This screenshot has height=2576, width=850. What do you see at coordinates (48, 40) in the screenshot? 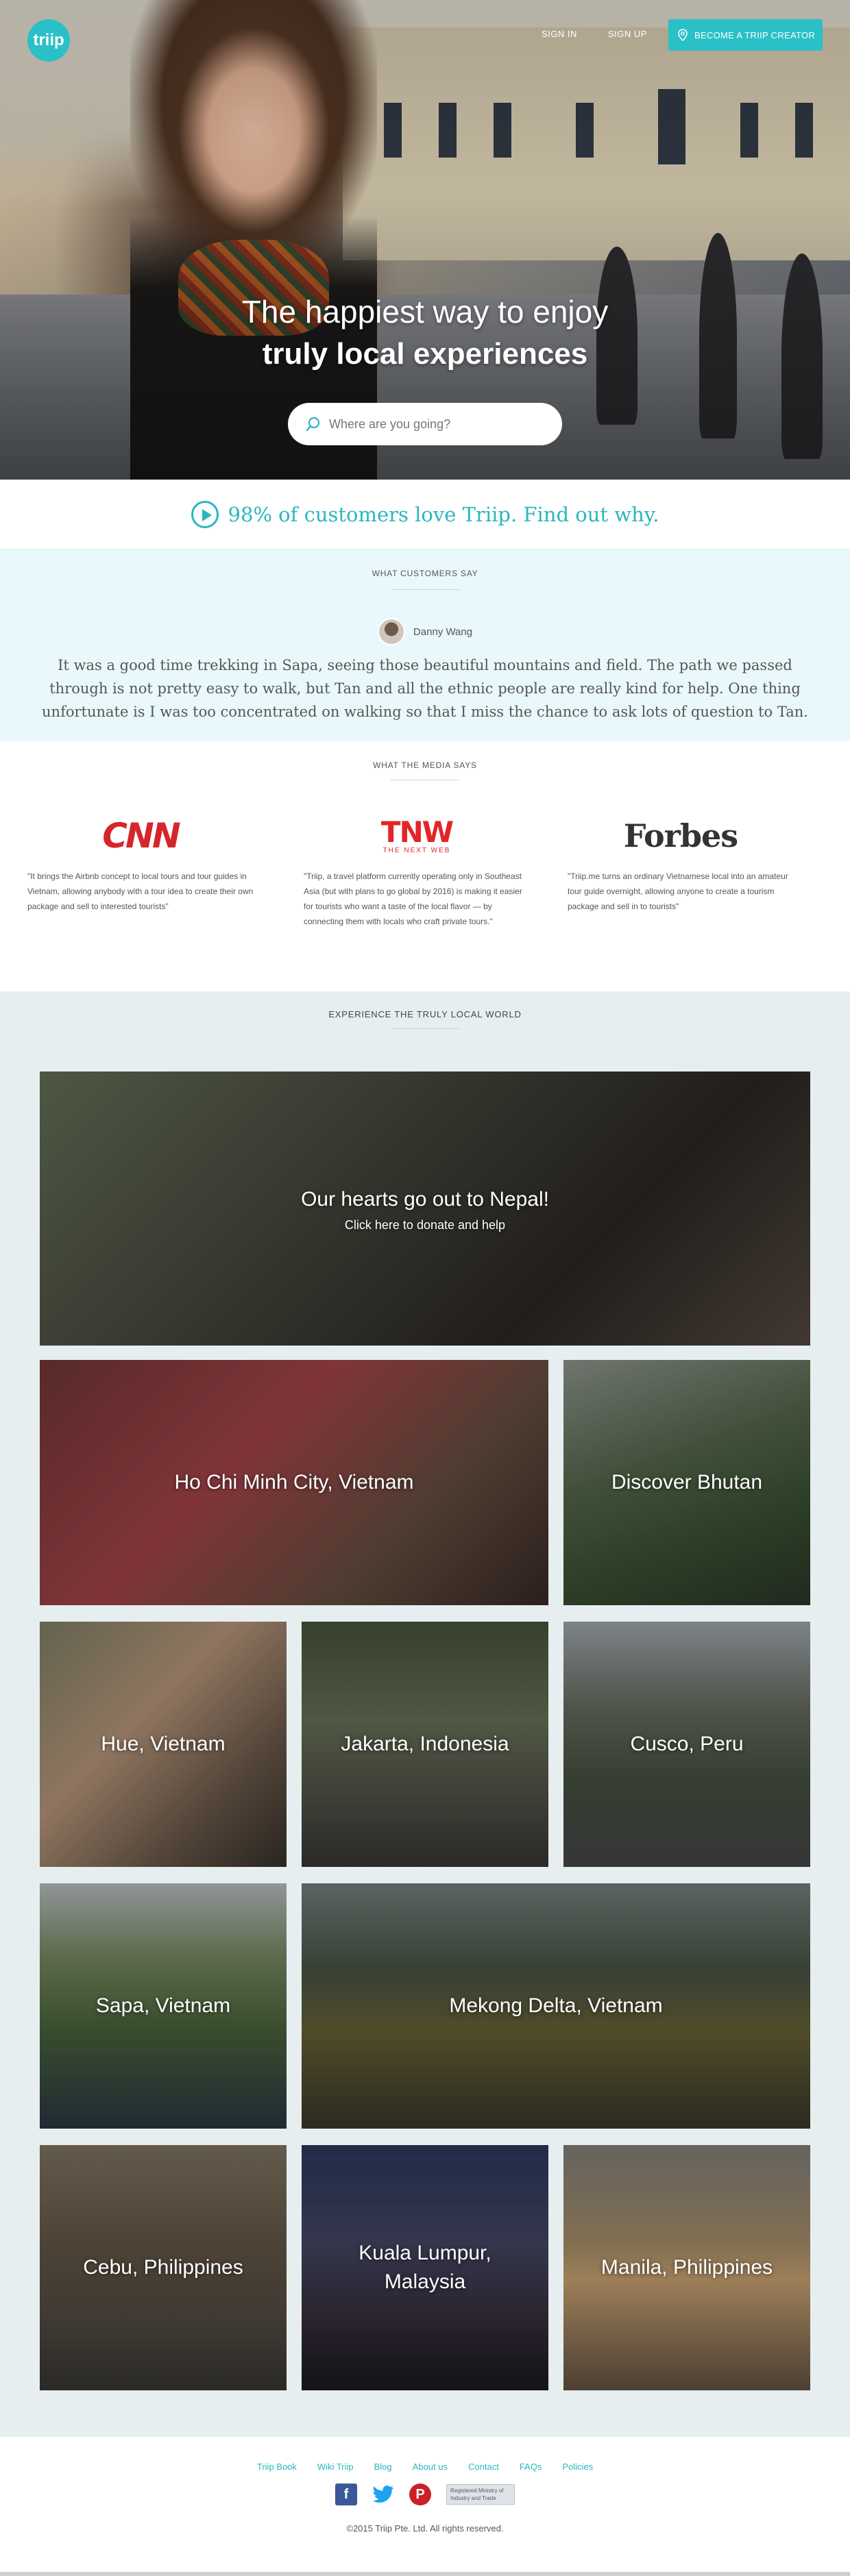
I see `logo: triip` at bounding box center [48, 40].